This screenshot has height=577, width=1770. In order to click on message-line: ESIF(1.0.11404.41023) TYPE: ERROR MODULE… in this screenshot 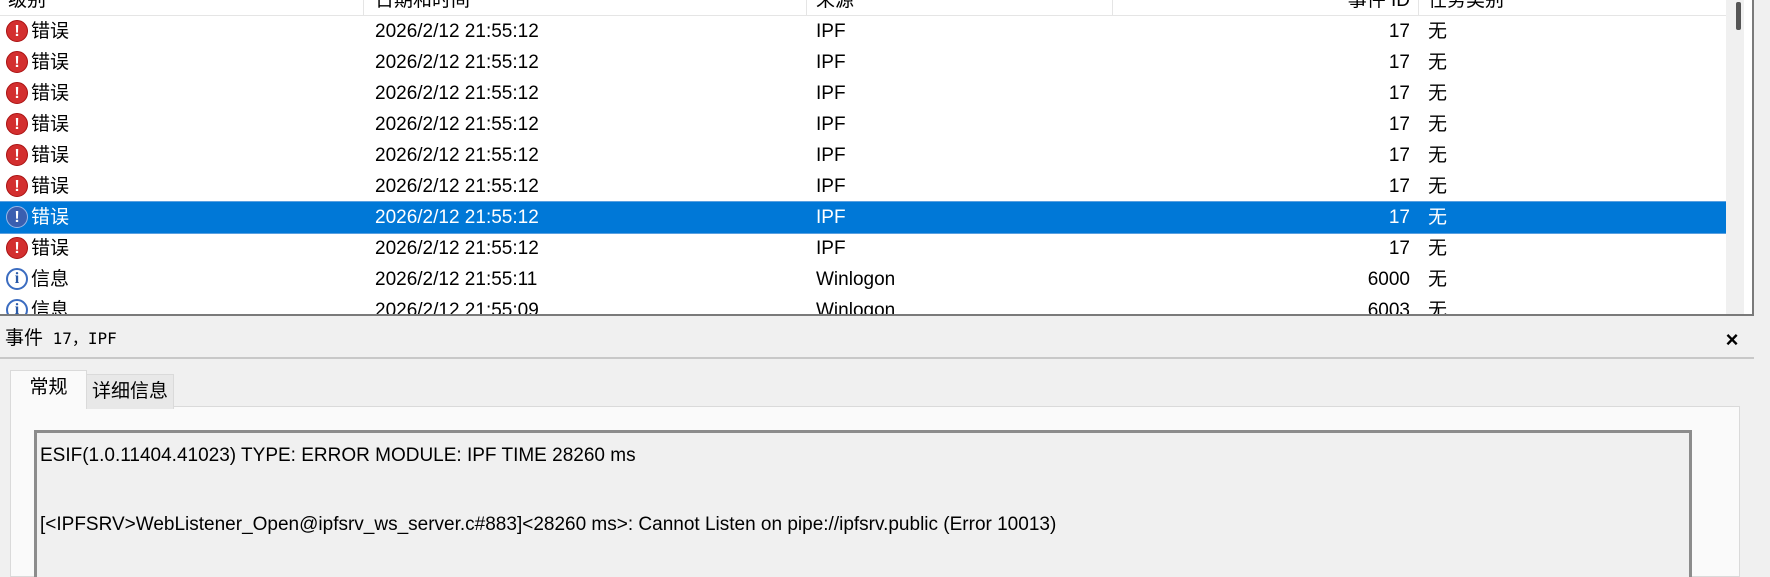, I will do `click(338, 455)`.